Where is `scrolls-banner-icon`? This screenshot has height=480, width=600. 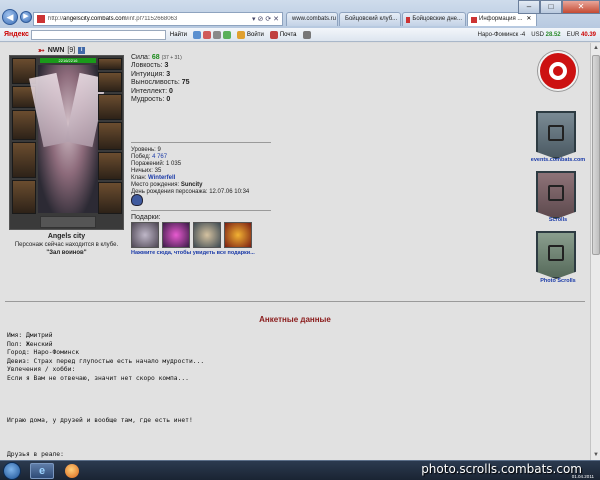
scrolls-banner-icon is located at coordinates (556, 195).